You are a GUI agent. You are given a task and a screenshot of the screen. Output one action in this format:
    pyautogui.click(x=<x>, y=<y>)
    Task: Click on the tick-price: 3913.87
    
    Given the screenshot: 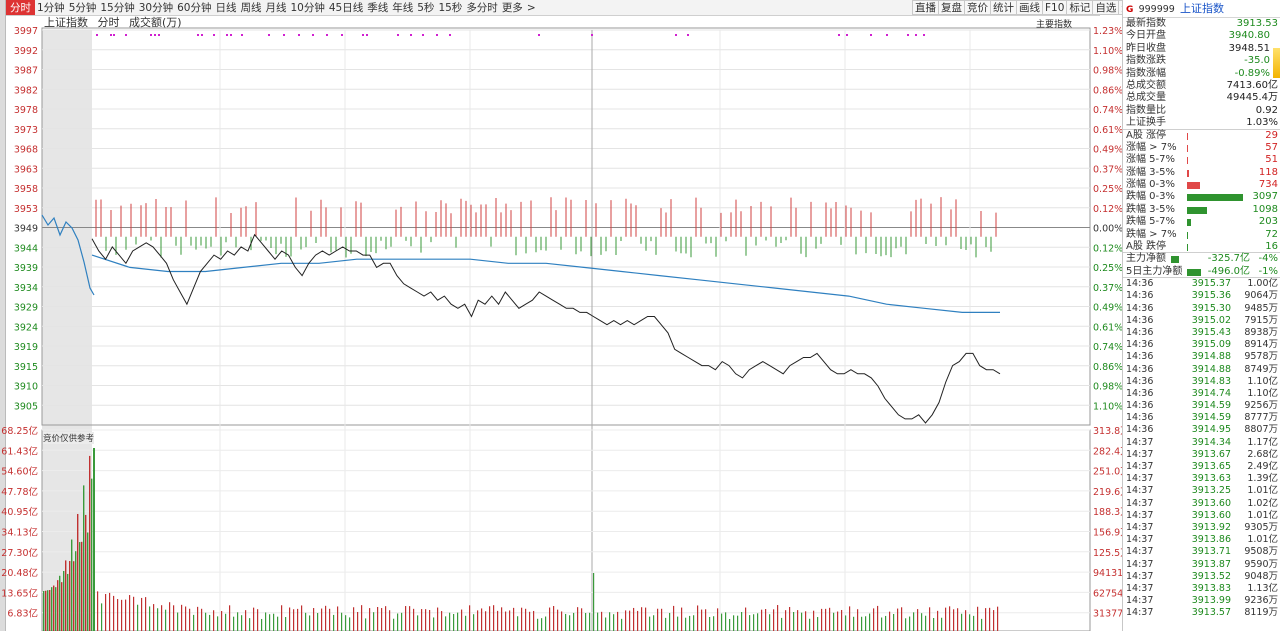 What is the action you would take?
    pyautogui.click(x=1211, y=564)
    